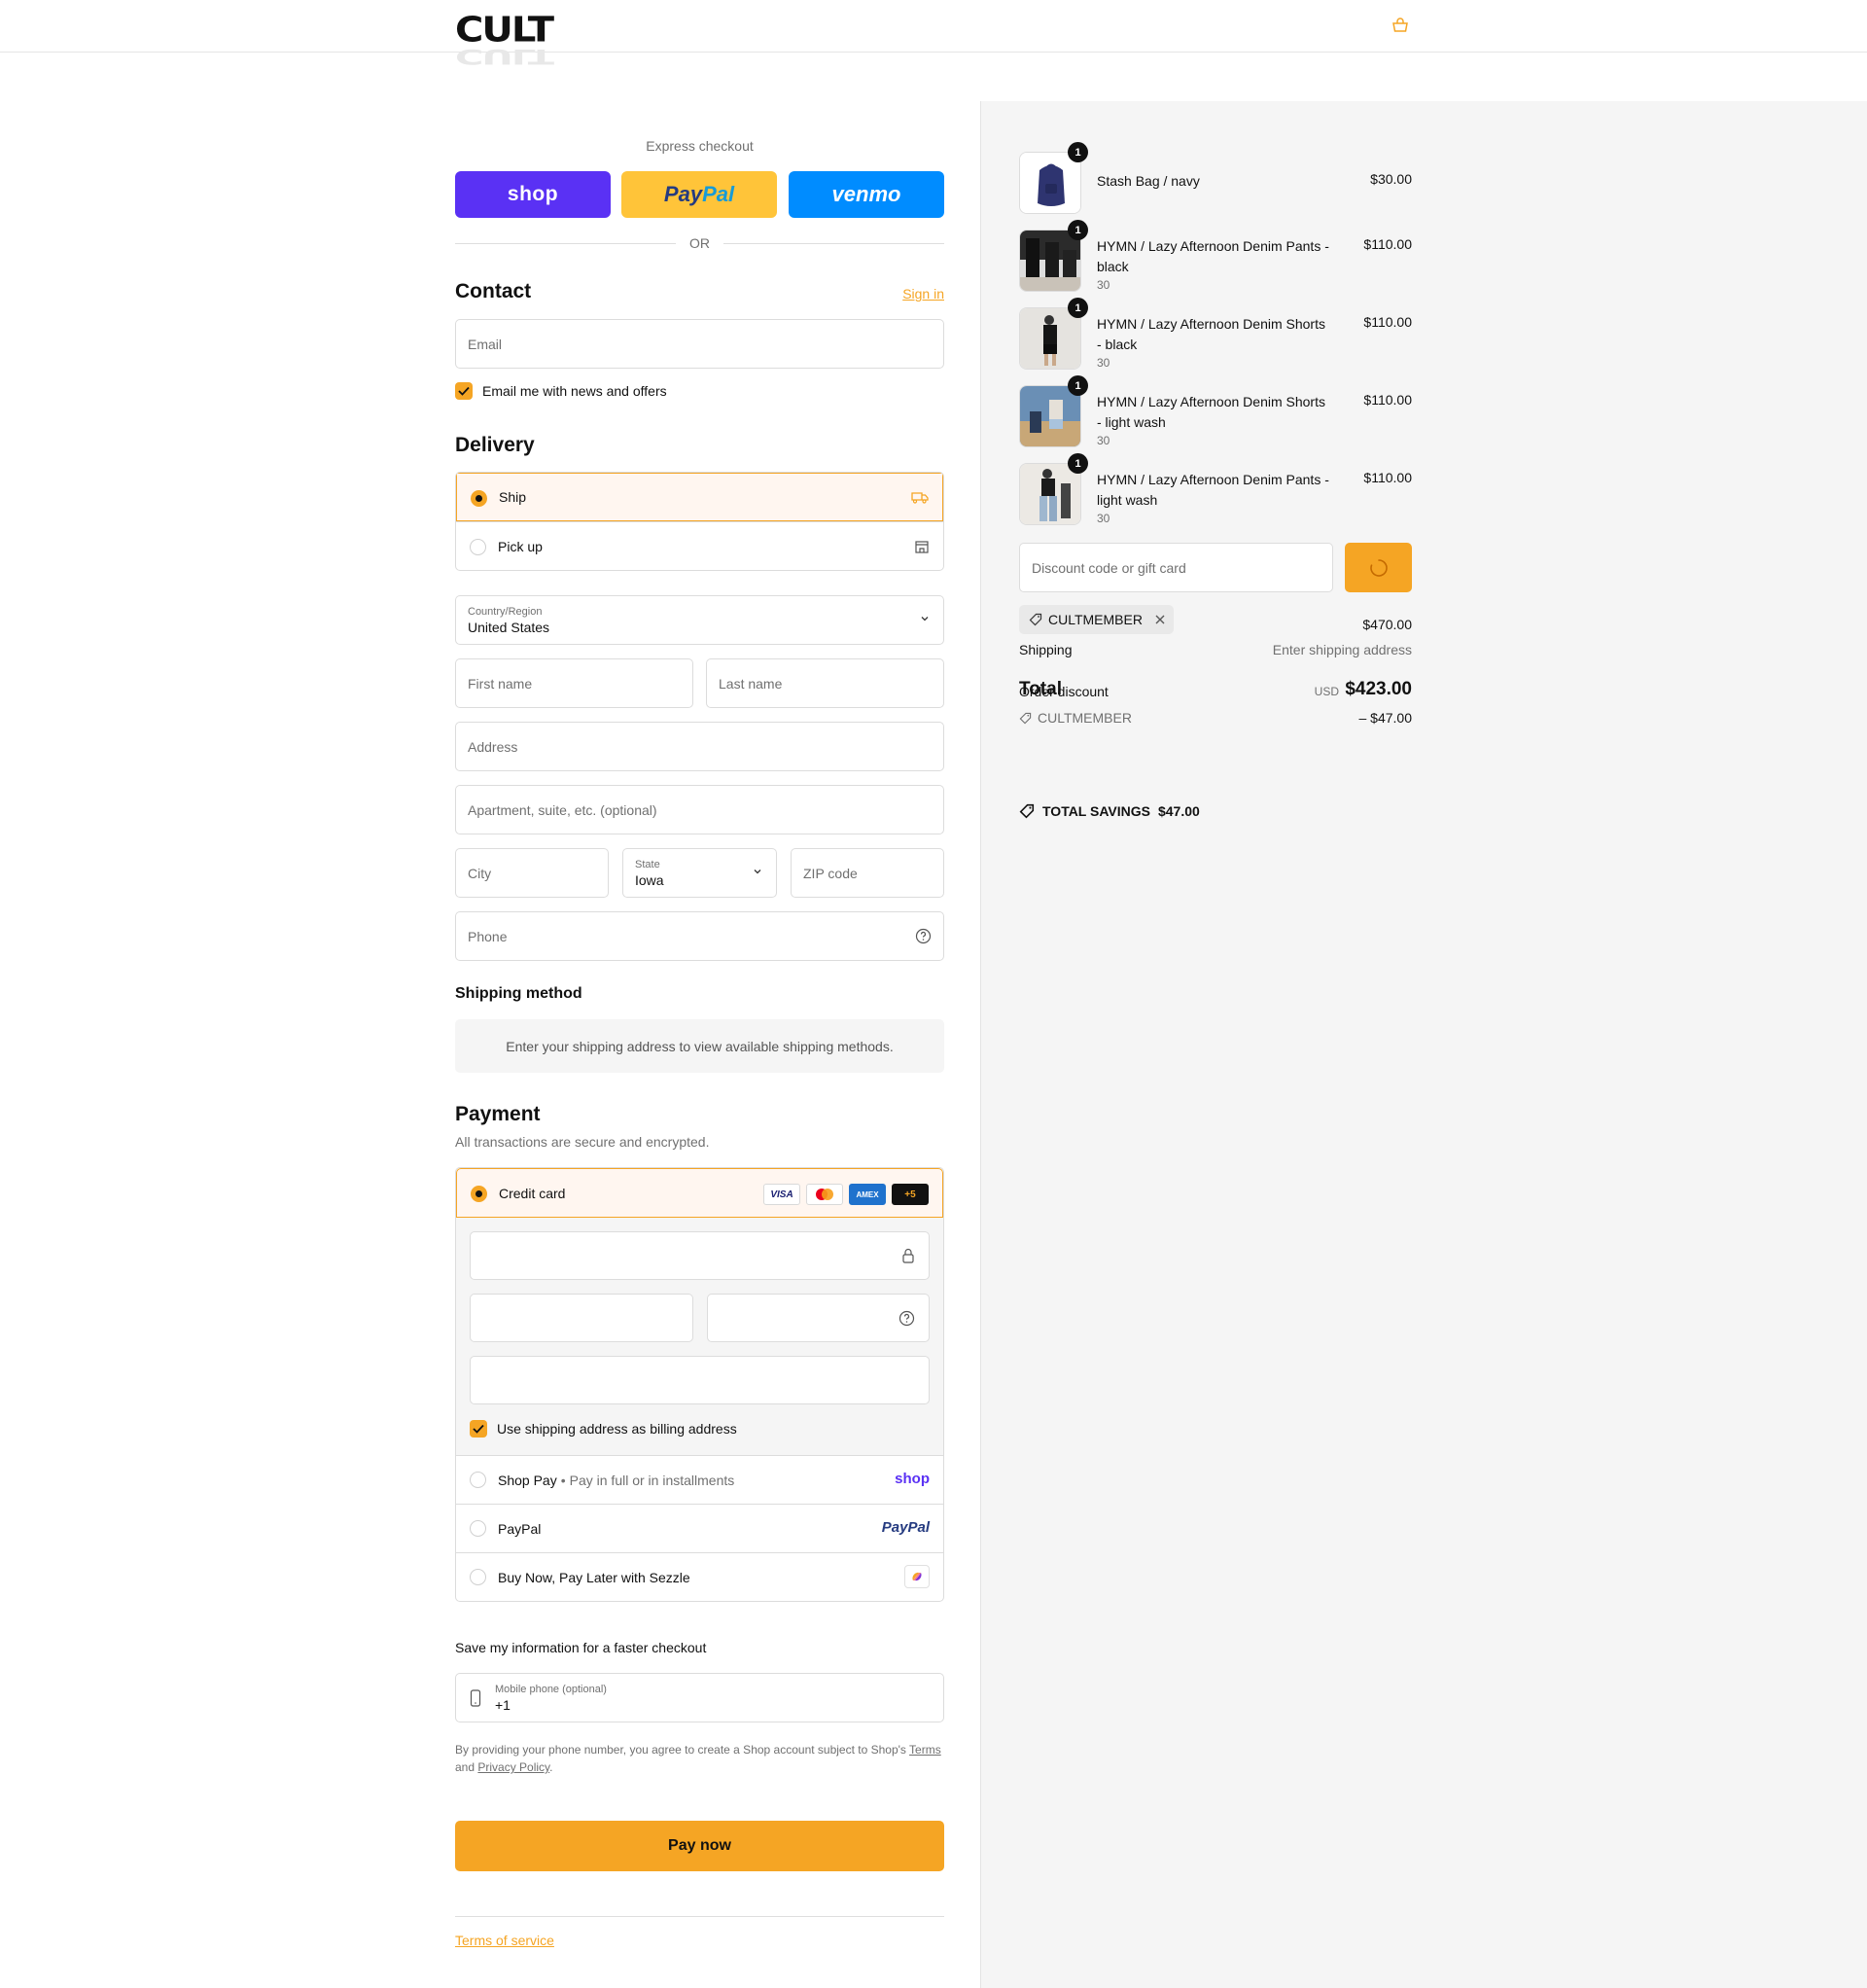  I want to click on brand-logo: CULT CULT, so click(523, 45).